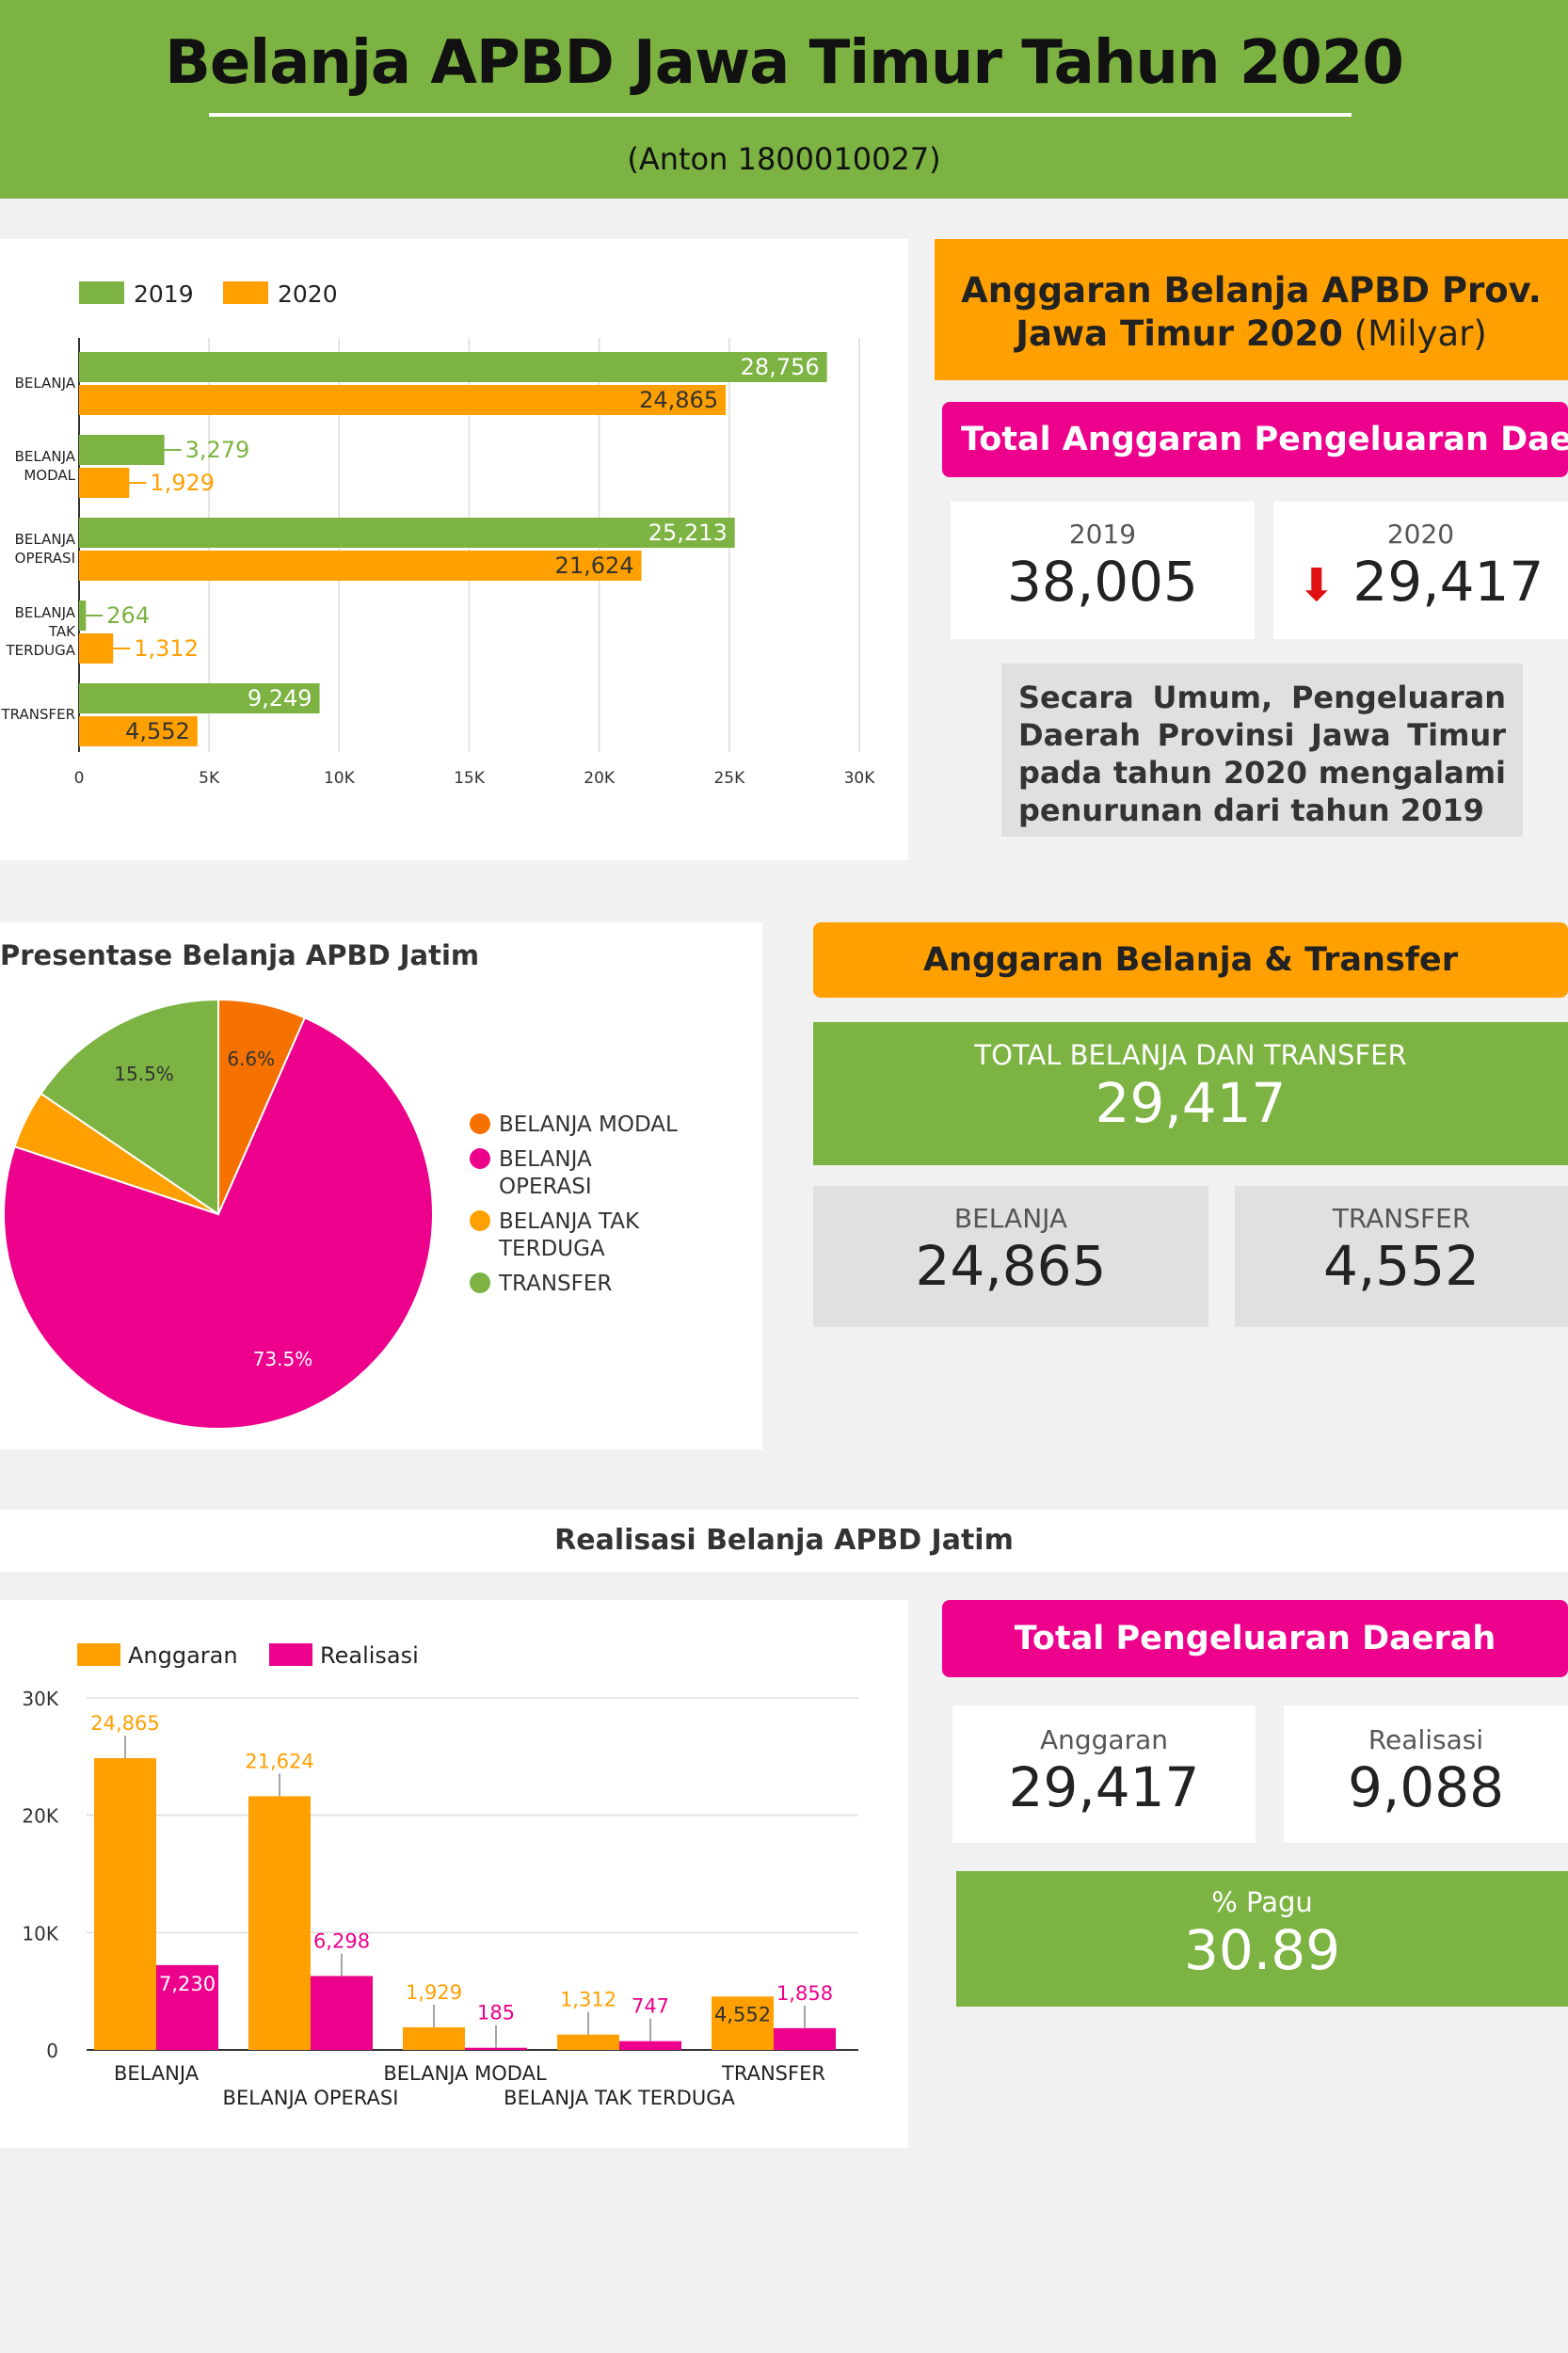 Image resolution: width=1568 pixels, height=2353 pixels. What do you see at coordinates (1011, 1266) in the screenshot?
I see `belanja-stat-value: 24,865` at bounding box center [1011, 1266].